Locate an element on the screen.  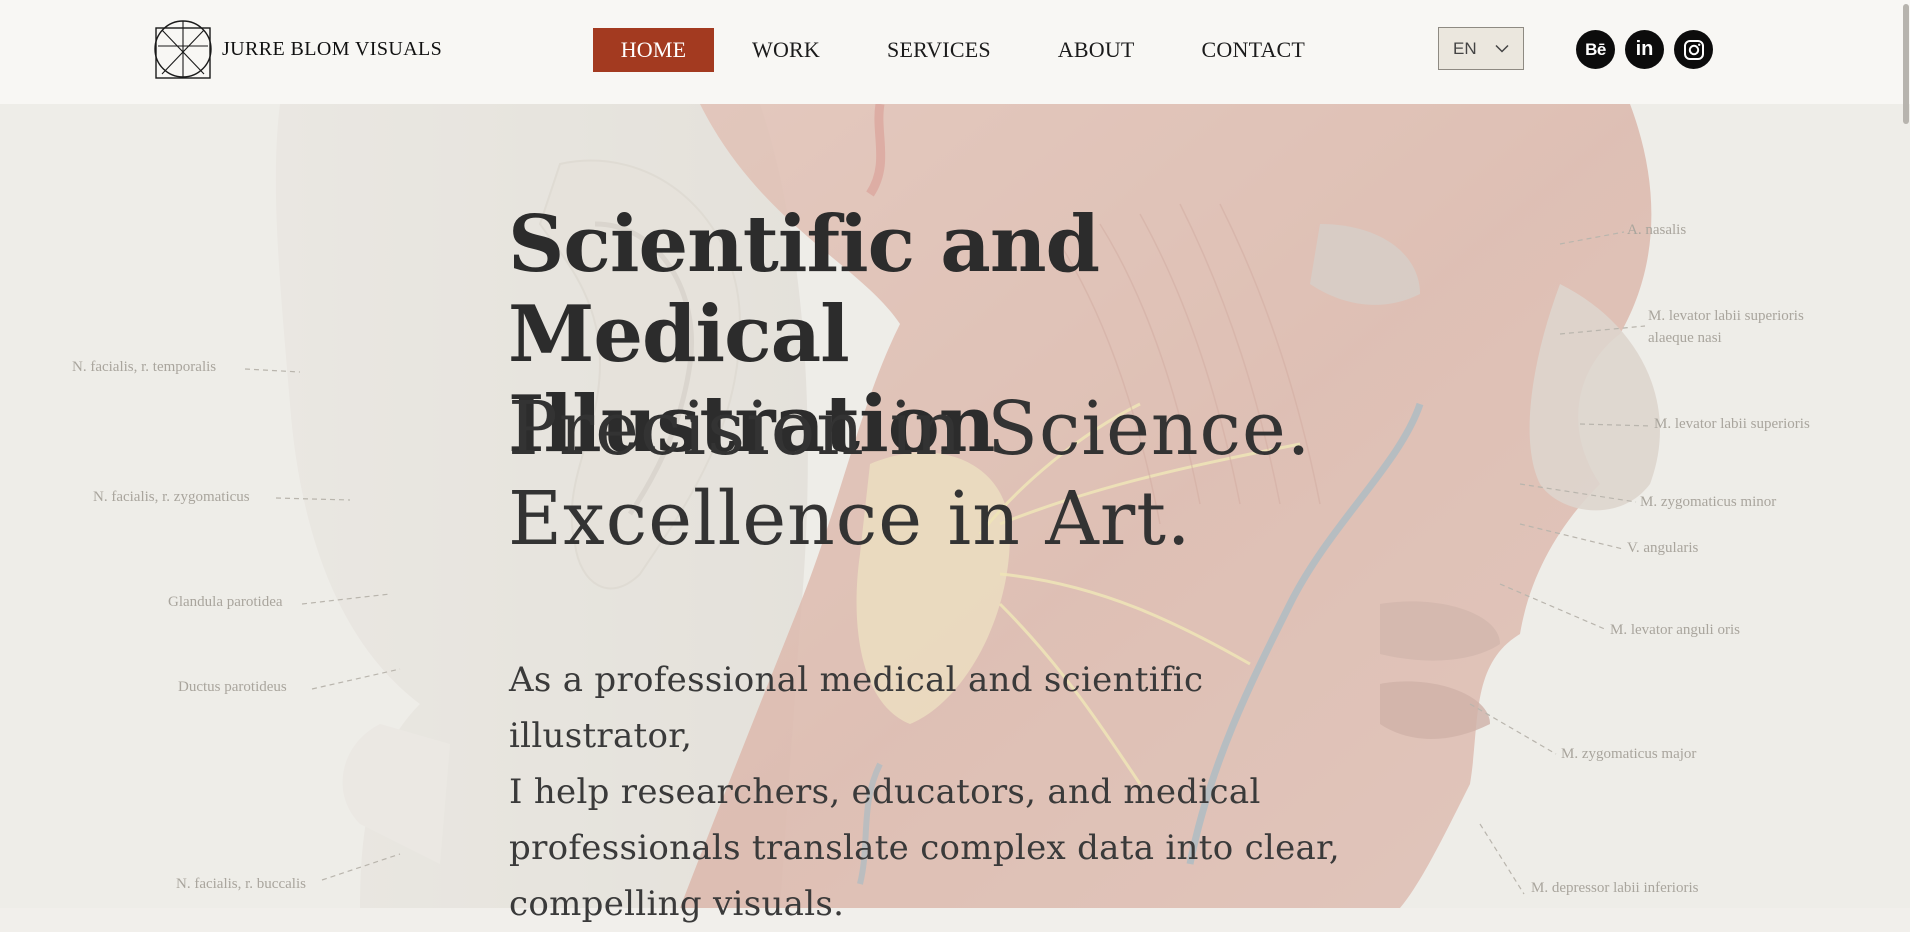
instagram-link is located at coordinates (1693, 49).